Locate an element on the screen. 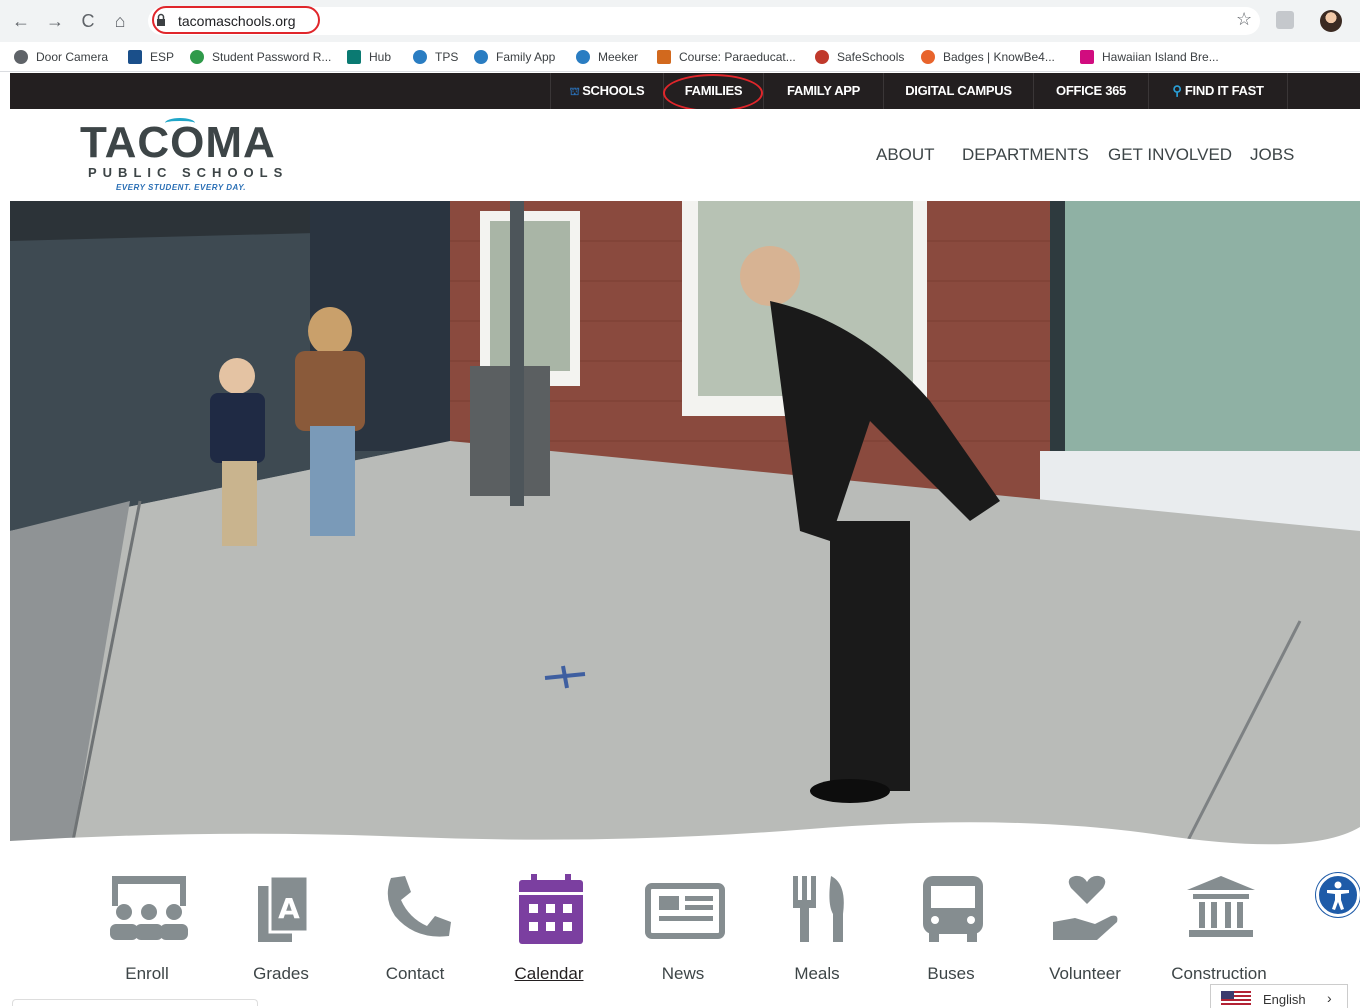 This screenshot has width=1360, height=1008. logo-subtitle: PUBLIC SCHOOLS is located at coordinates (188, 172).